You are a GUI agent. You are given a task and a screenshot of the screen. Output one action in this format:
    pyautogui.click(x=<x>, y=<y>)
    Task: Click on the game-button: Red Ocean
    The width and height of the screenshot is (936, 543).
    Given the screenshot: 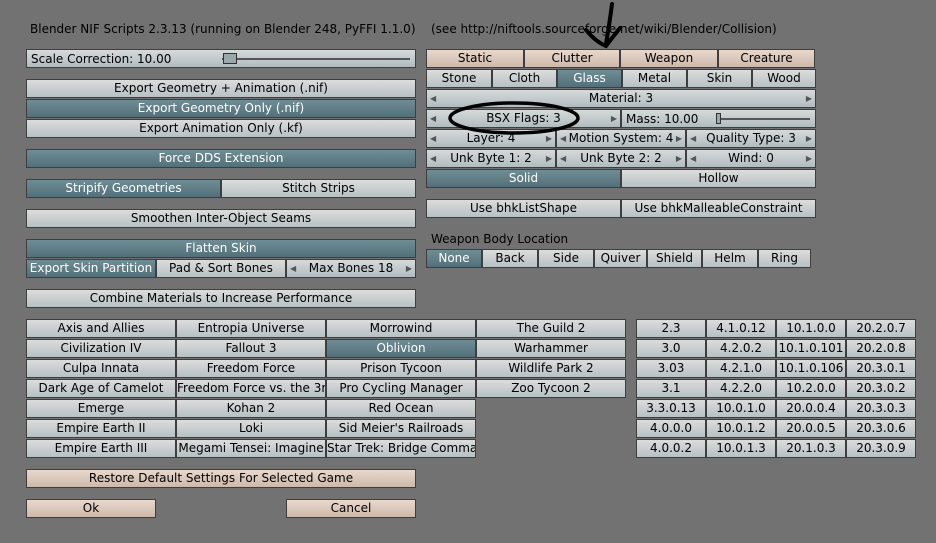 What is the action you would take?
    pyautogui.click(x=401, y=408)
    